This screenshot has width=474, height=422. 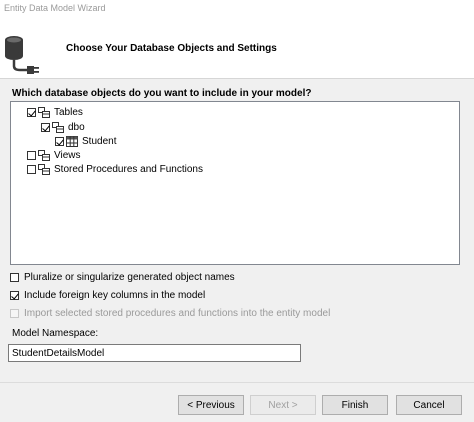 I want to click on views-label: Views, so click(x=67, y=155).